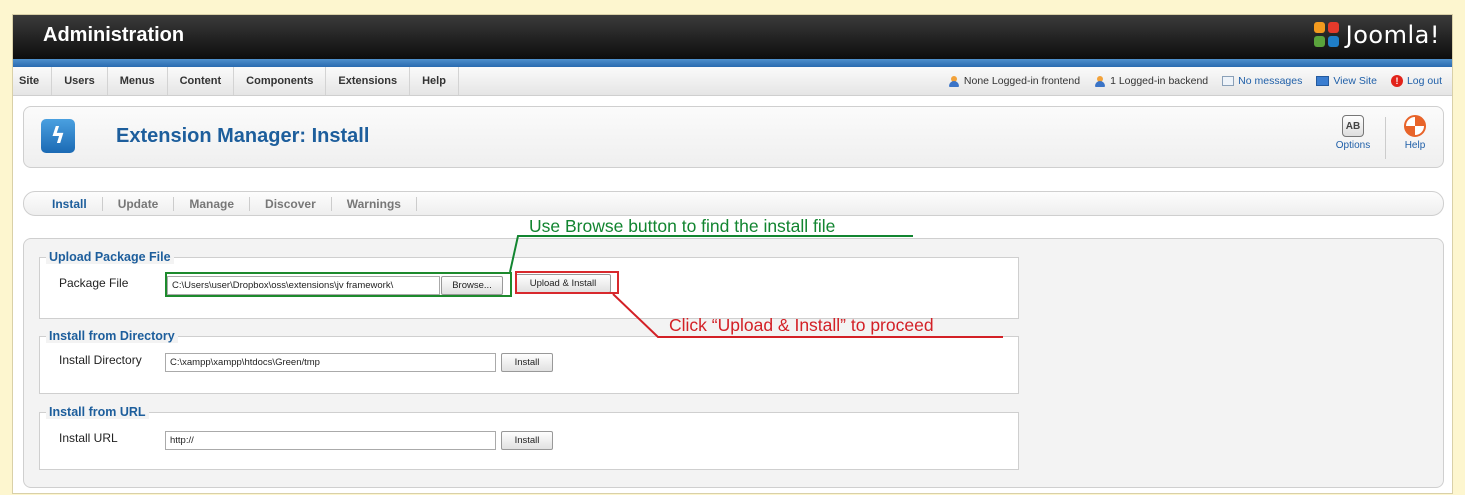 The height and width of the screenshot is (495, 1465). What do you see at coordinates (374, 203) in the screenshot?
I see `tab-warnings: Warnings` at bounding box center [374, 203].